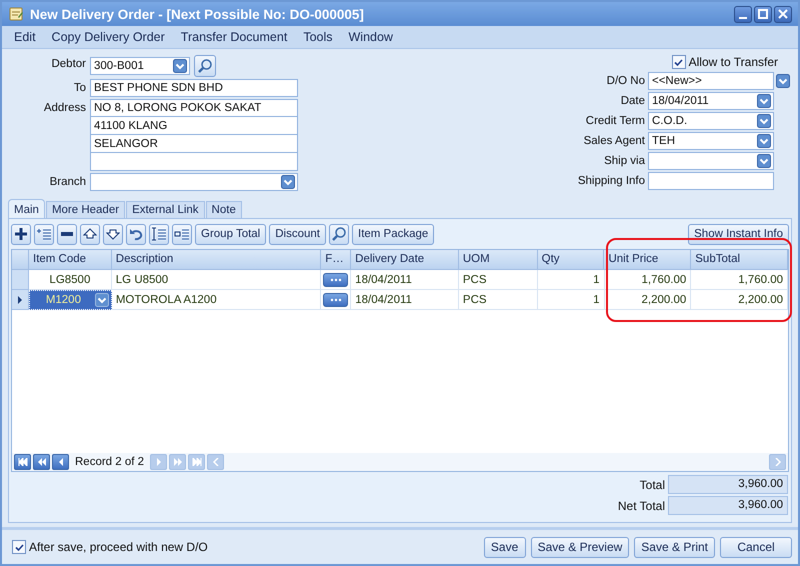 Image resolution: width=800 pixels, height=566 pixels. Describe the element at coordinates (118, 547) in the screenshot. I see `checkbox-label: After save, proceed with new D/O` at that location.